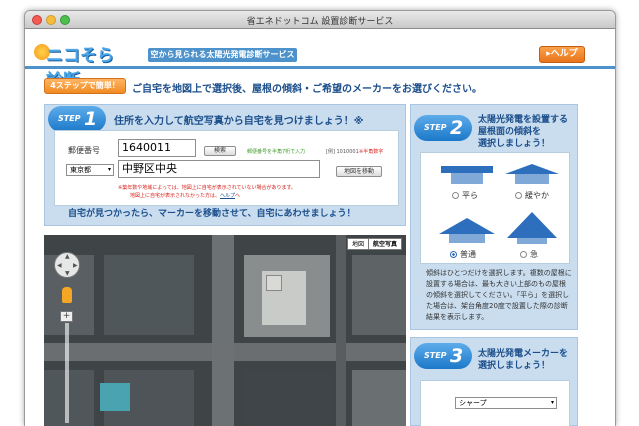 This screenshot has width=639, height=426. I want to click on slope-option-gentle: 緩やか, so click(532, 195).